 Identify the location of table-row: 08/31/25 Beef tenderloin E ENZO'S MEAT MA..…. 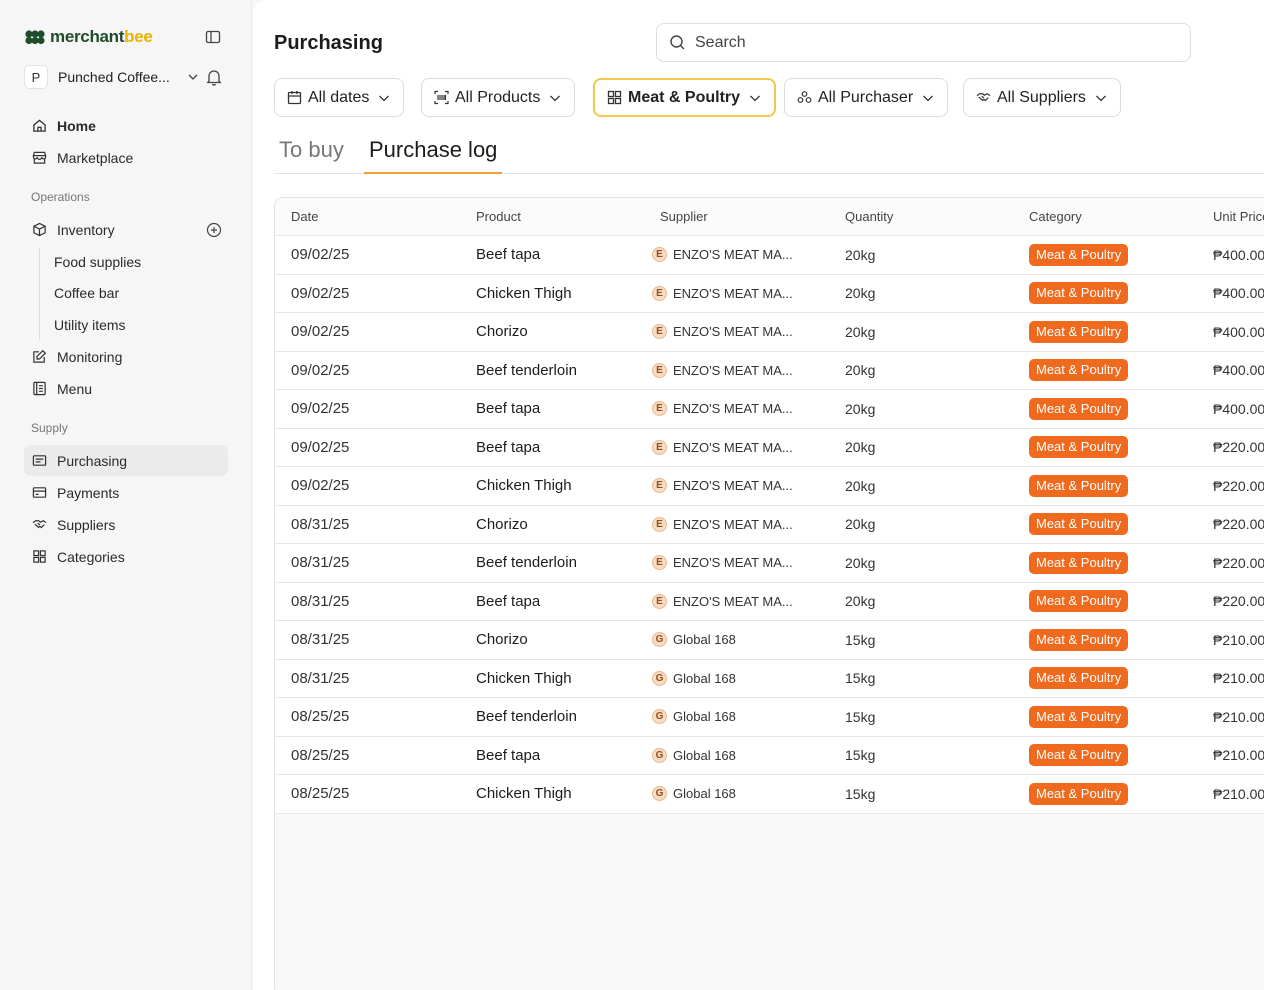
(769, 563).